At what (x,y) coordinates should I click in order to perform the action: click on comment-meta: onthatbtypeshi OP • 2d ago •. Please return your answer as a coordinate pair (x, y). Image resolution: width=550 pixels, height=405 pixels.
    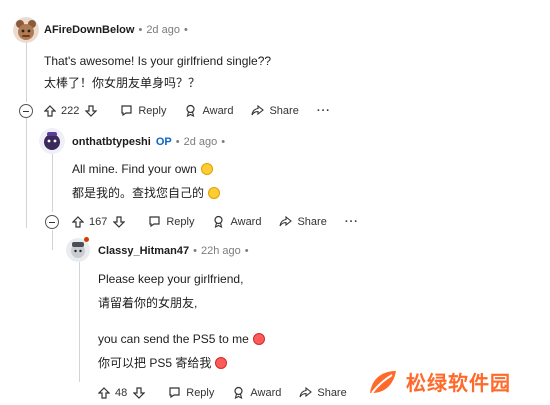
    Looking at the image, I should click on (149, 142).